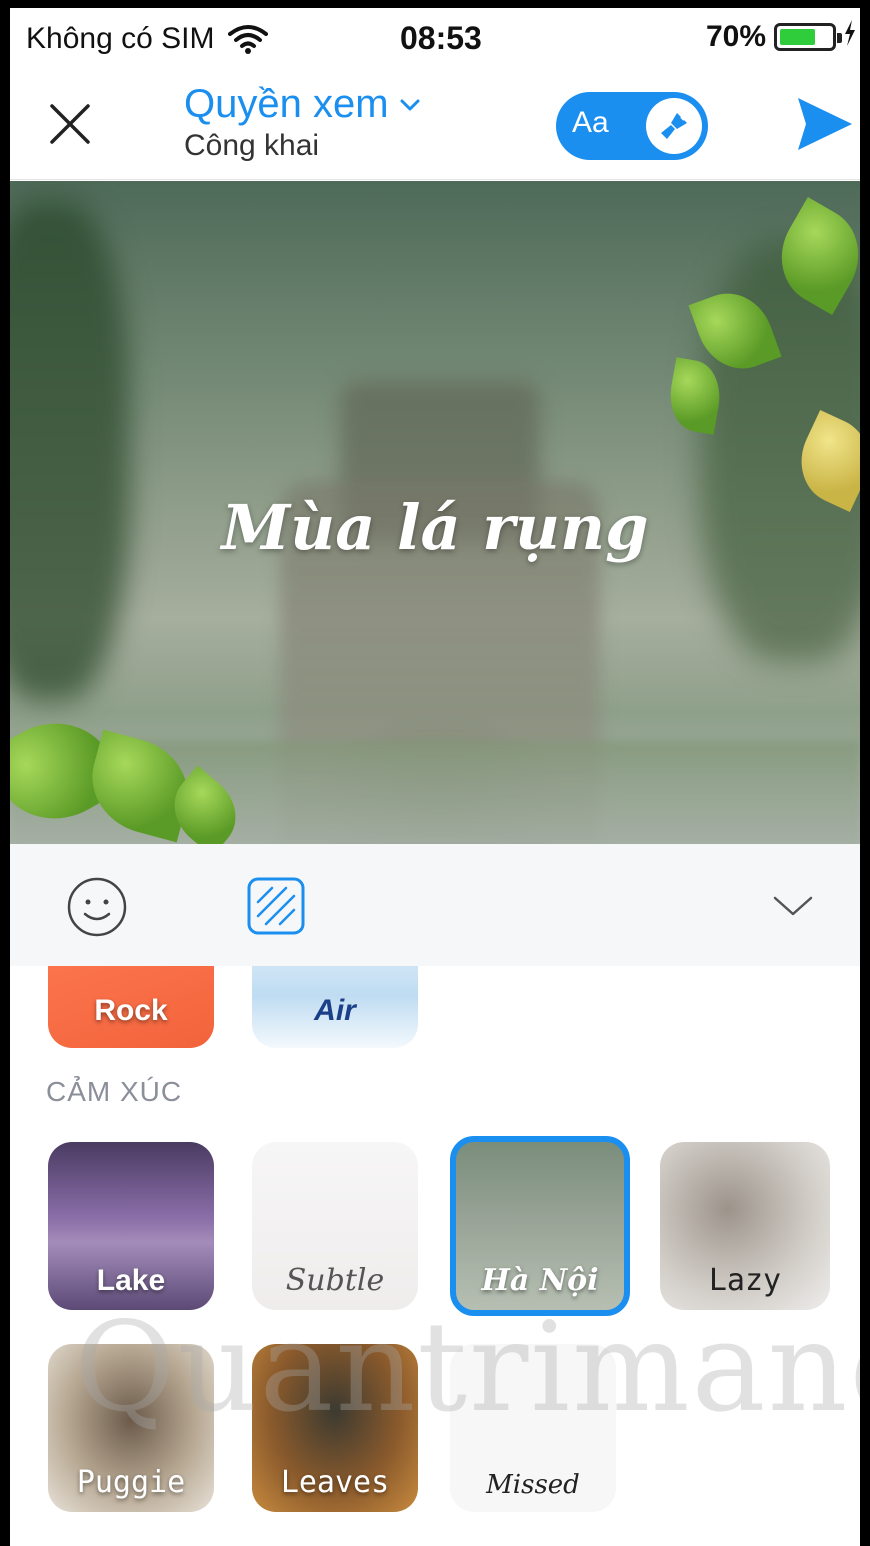 The width and height of the screenshot is (870, 1546). I want to click on tile-label: Air, so click(335, 1010).